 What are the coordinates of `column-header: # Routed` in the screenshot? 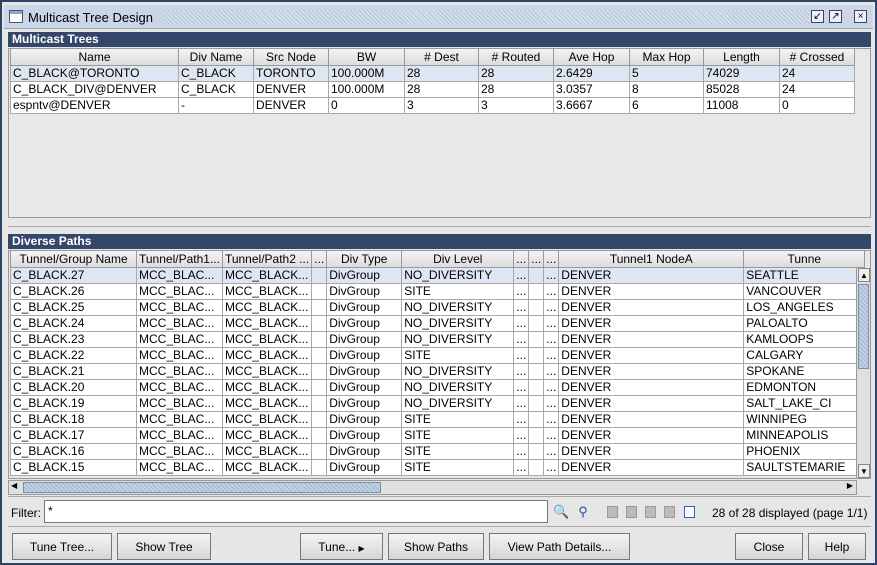 It's located at (516, 57).